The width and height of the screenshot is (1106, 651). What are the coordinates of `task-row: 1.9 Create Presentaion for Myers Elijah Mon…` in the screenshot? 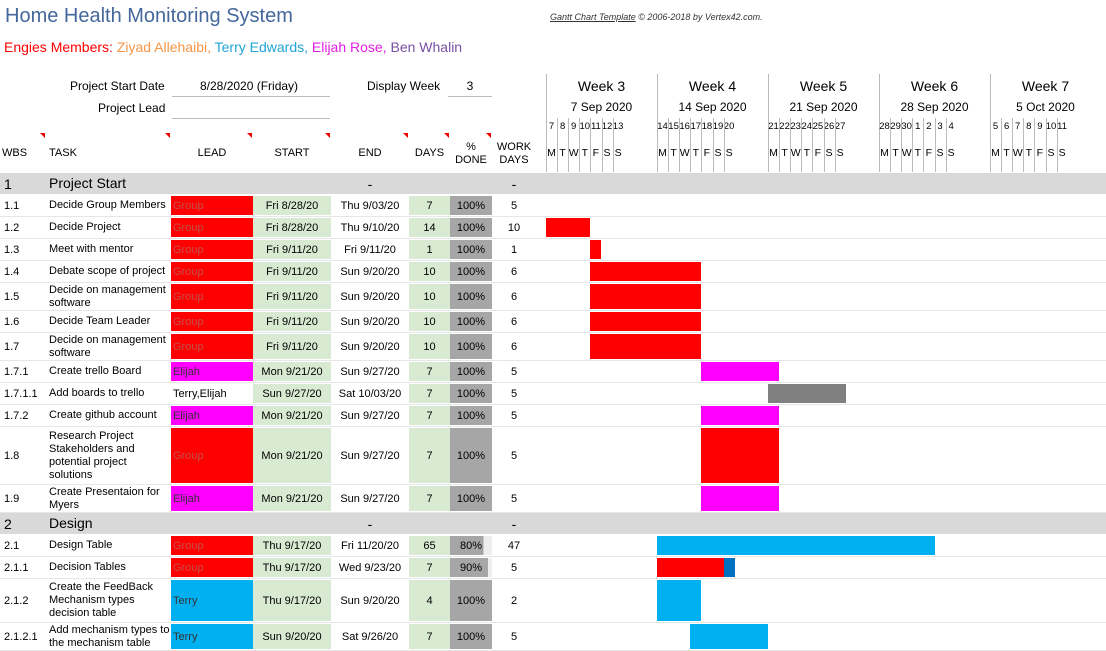 It's located at (553, 499).